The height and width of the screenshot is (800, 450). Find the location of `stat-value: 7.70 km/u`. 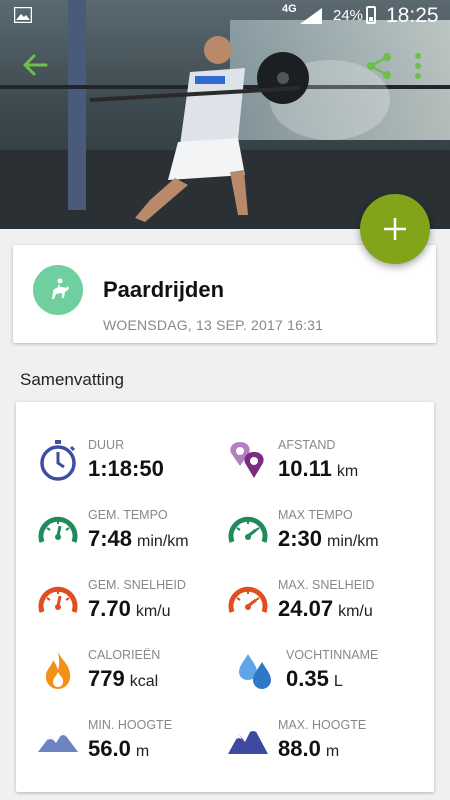

stat-value: 7.70 km/u is located at coordinates (129, 608).